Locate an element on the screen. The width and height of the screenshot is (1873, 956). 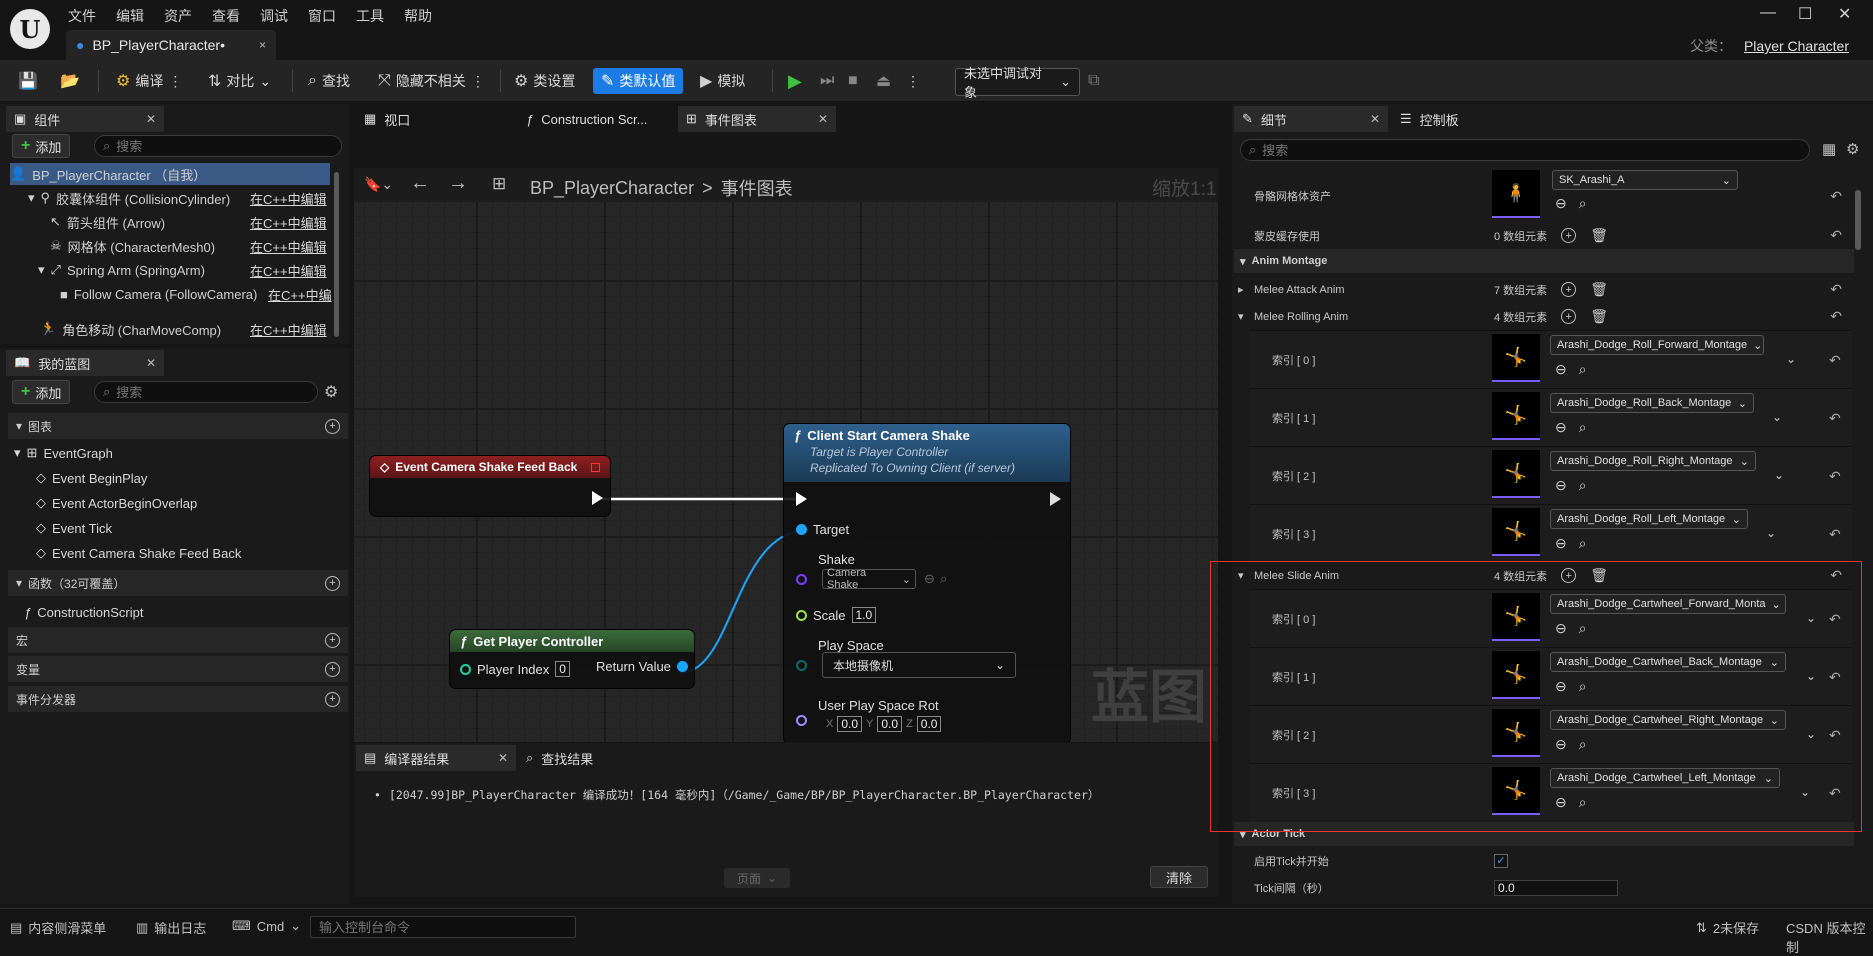
event-node: ◇ Event Camera Shake Feed Back is located at coordinates (490, 486).